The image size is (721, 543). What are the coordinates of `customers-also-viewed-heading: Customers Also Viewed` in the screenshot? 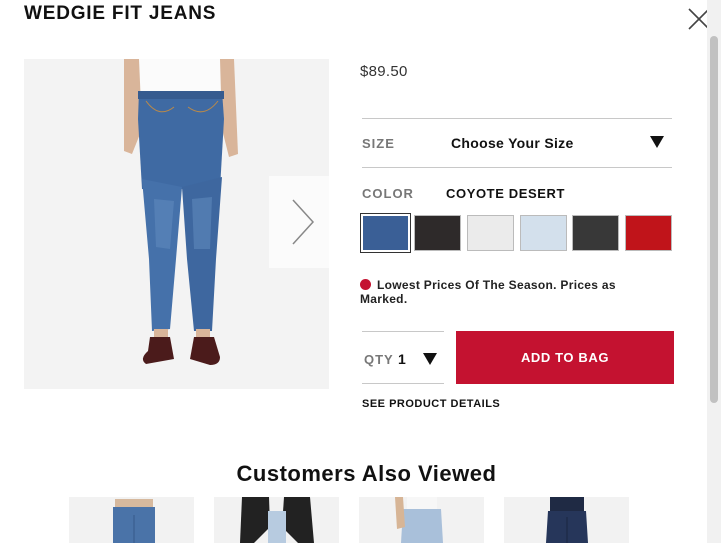 It's located at (366, 473).